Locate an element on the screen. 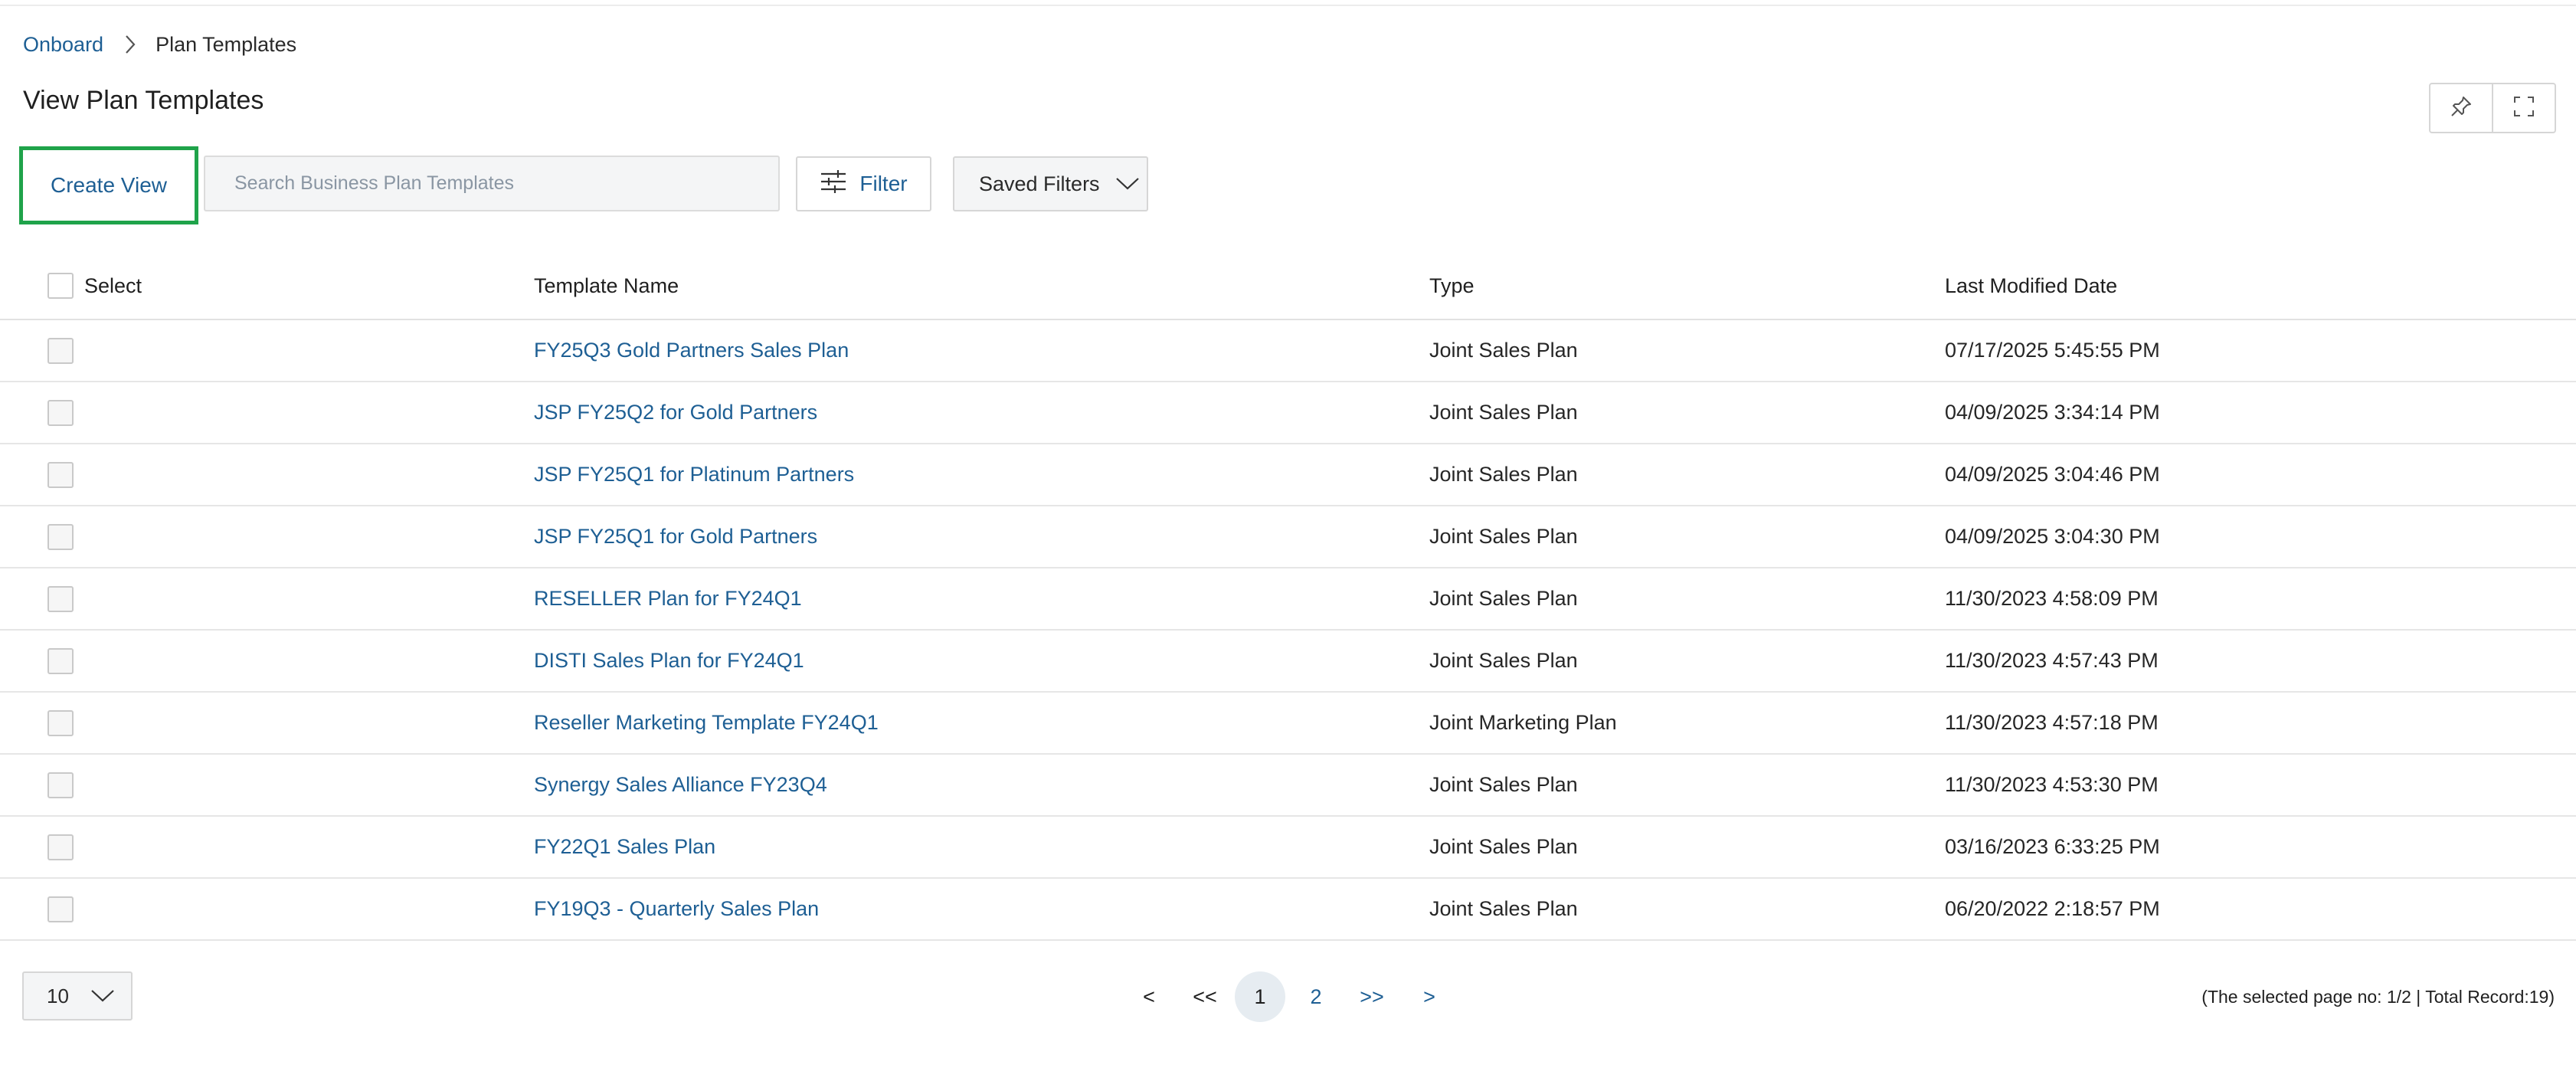  chevron-right-icon is located at coordinates (130, 44).